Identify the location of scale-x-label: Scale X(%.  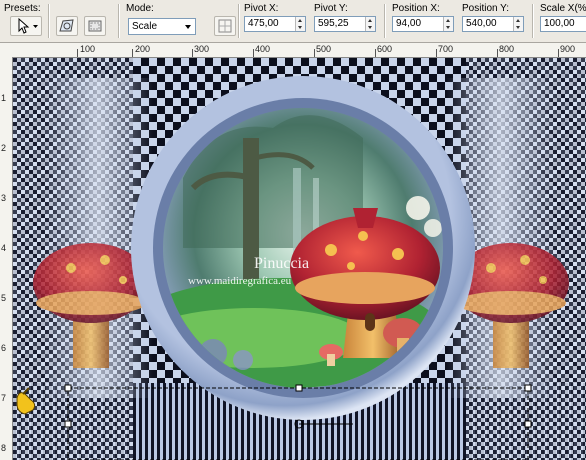
(563, 8).